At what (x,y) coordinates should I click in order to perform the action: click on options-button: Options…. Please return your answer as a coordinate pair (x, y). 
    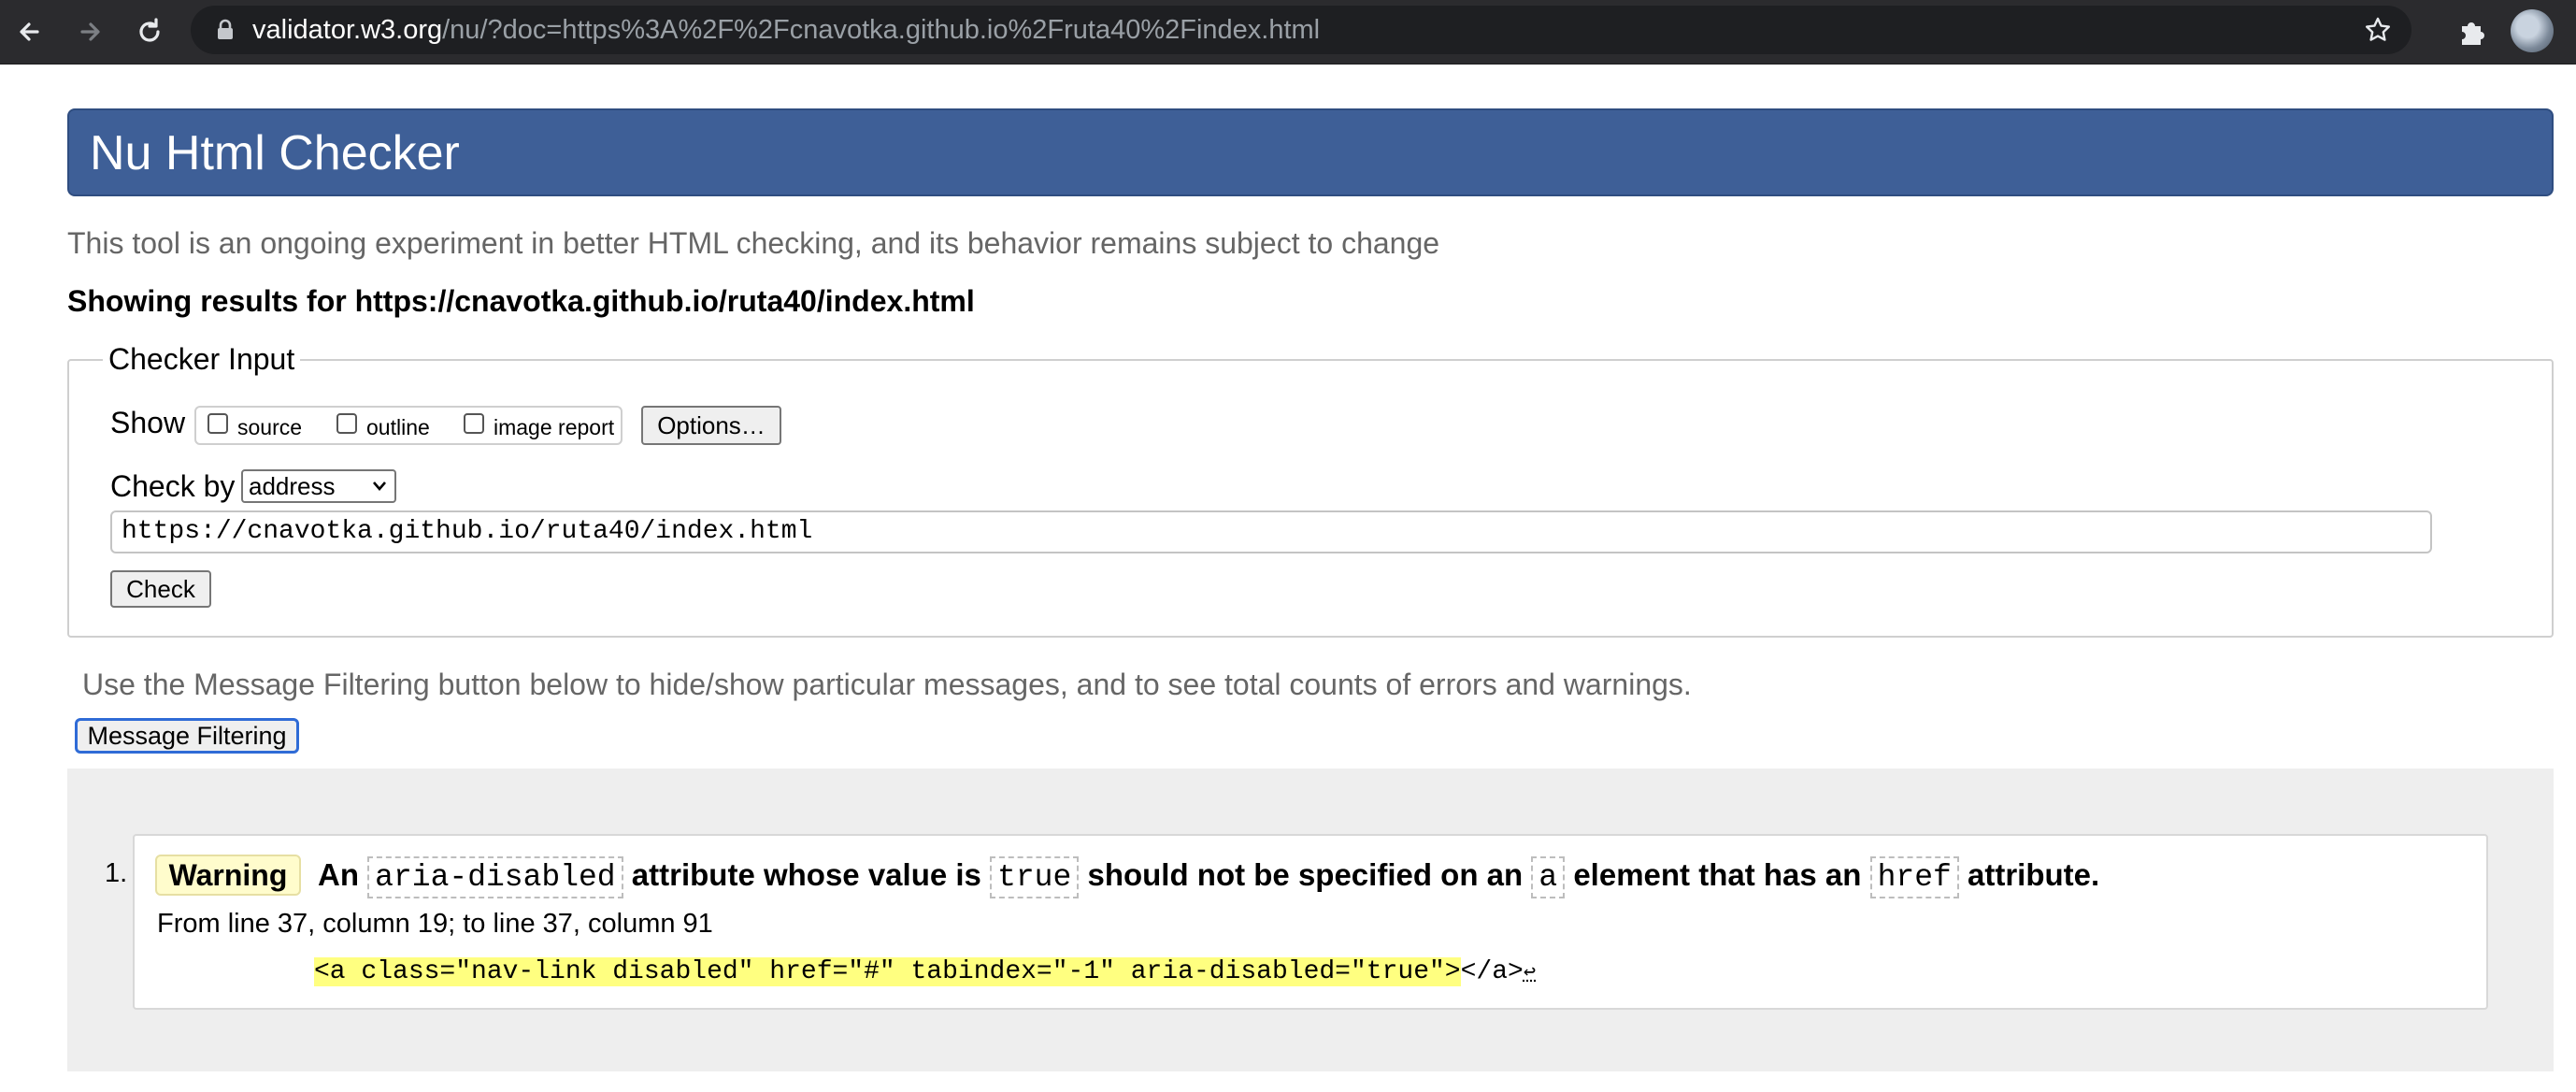
    Looking at the image, I should click on (711, 425).